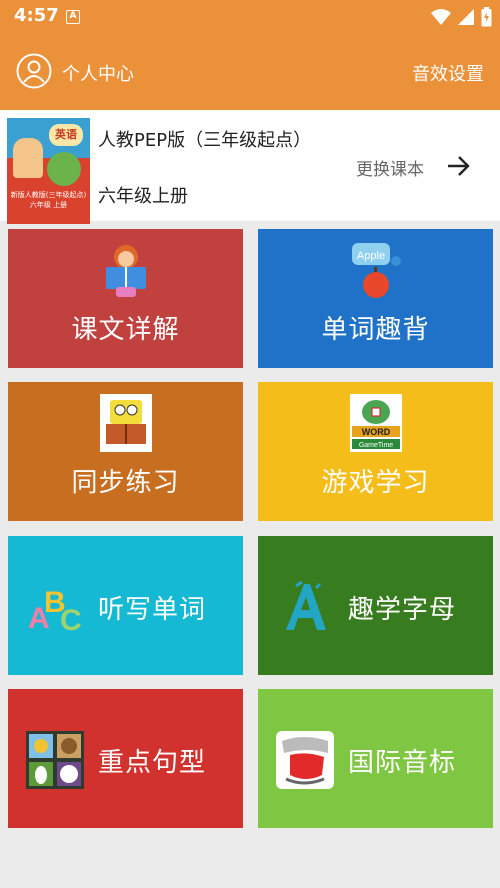 Image resolution: width=500 pixels, height=888 pixels. What do you see at coordinates (250, 72) in the screenshot?
I see `app-bar: 个人中心 音效设置` at bounding box center [250, 72].